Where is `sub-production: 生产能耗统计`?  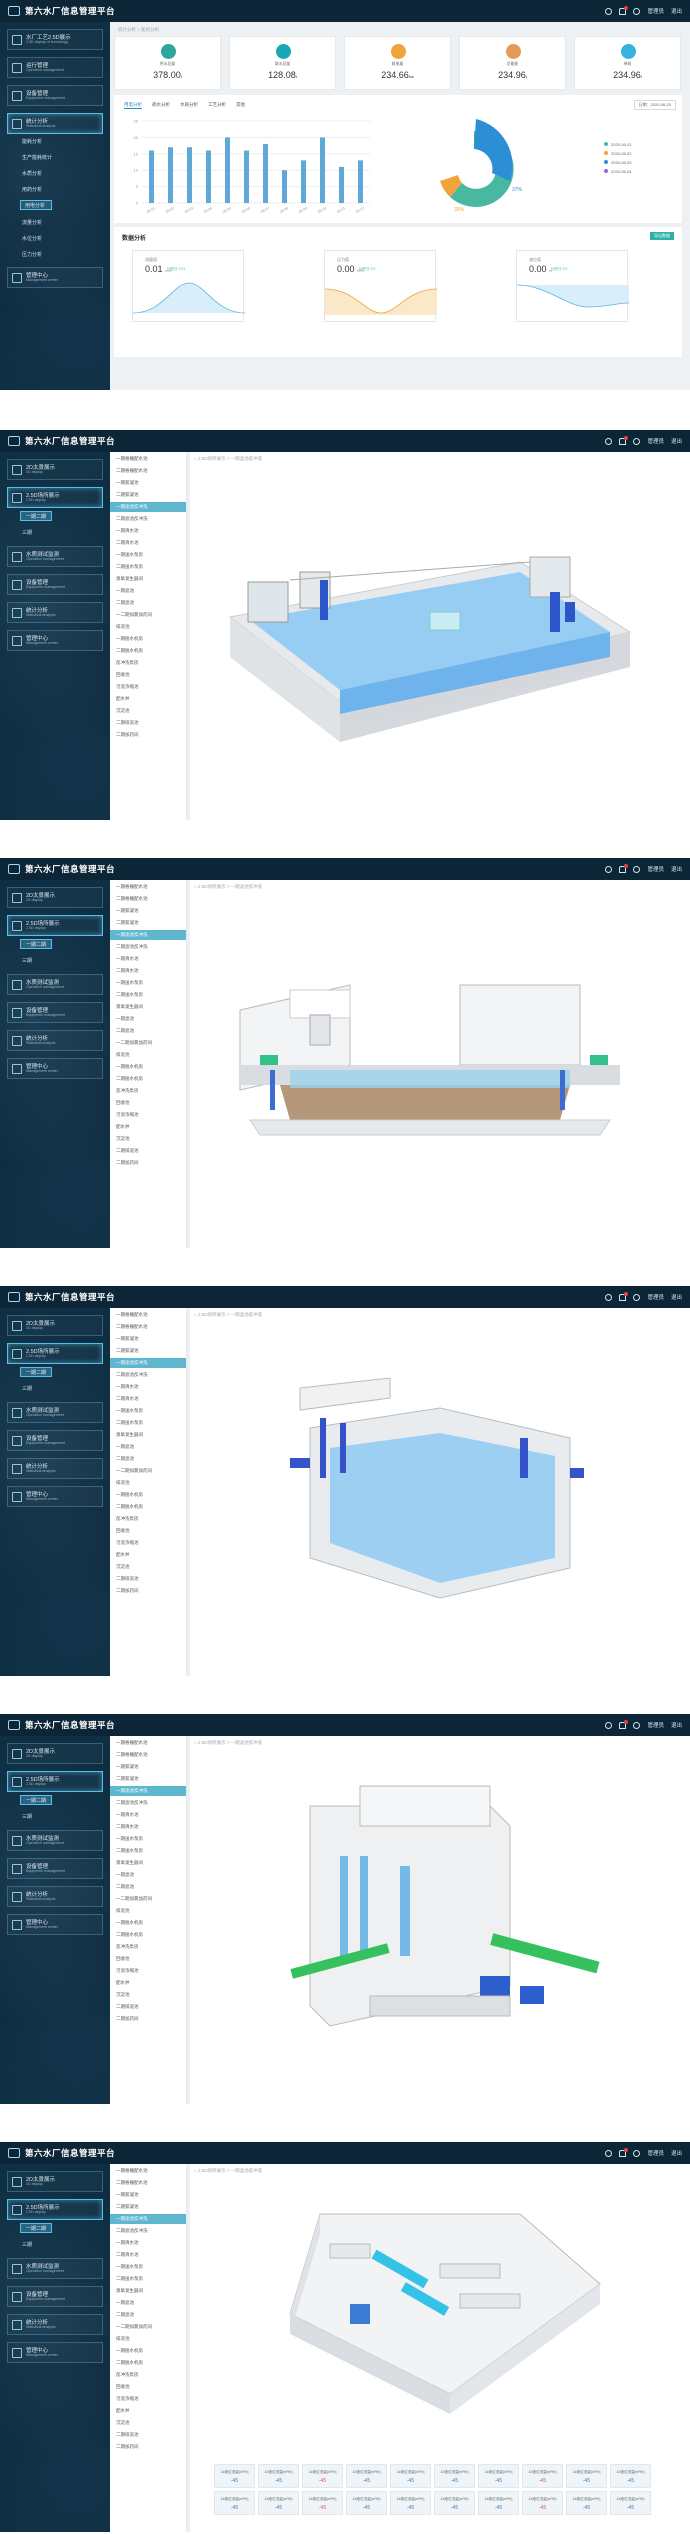 sub-production: 生产能耗统计 is located at coordinates (62, 157).